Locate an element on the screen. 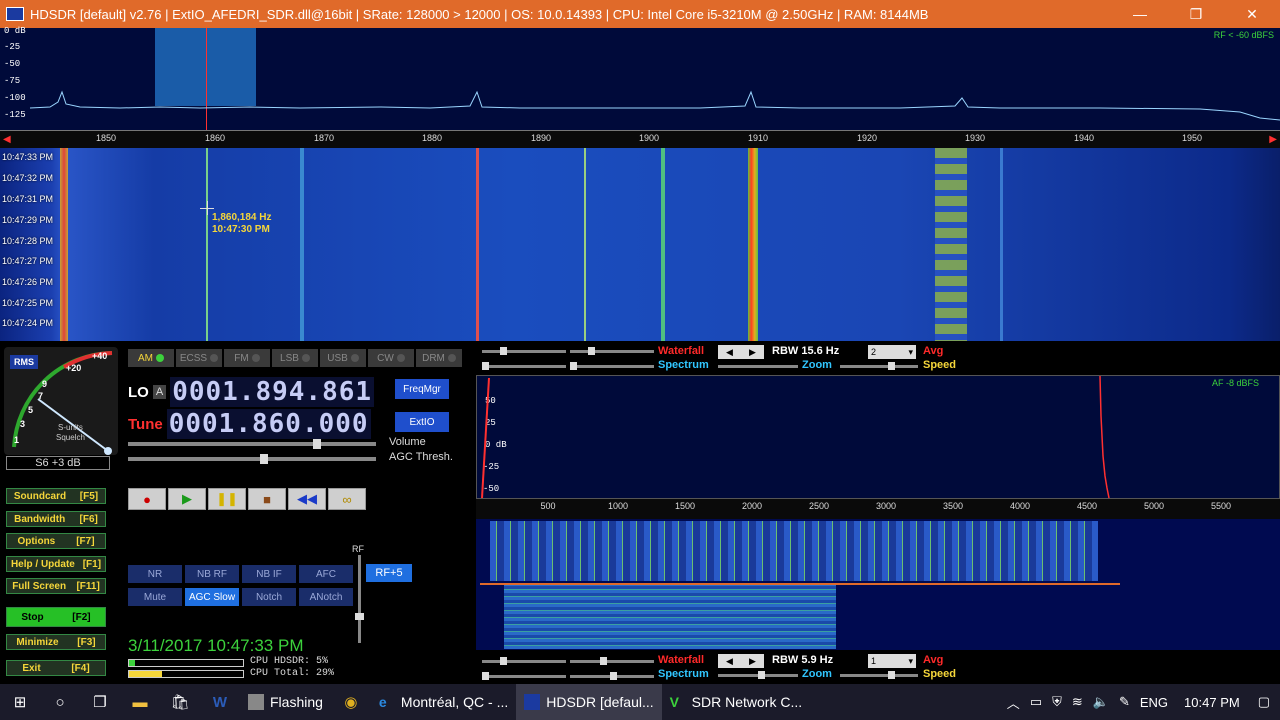 The width and height of the screenshot is (1280, 720). nr-button: NR is located at coordinates (155, 574).